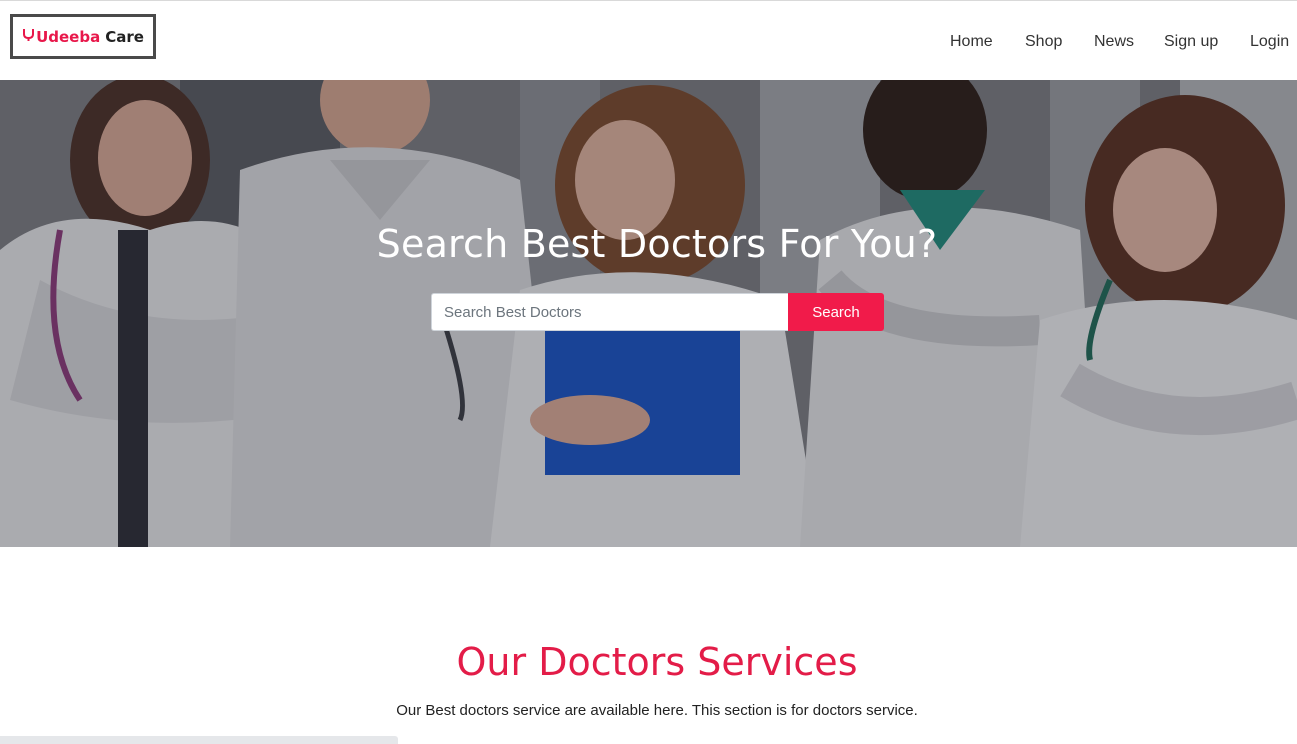 The image size is (1297, 744). I want to click on brand-logo: Udeeba Care, so click(83, 36).